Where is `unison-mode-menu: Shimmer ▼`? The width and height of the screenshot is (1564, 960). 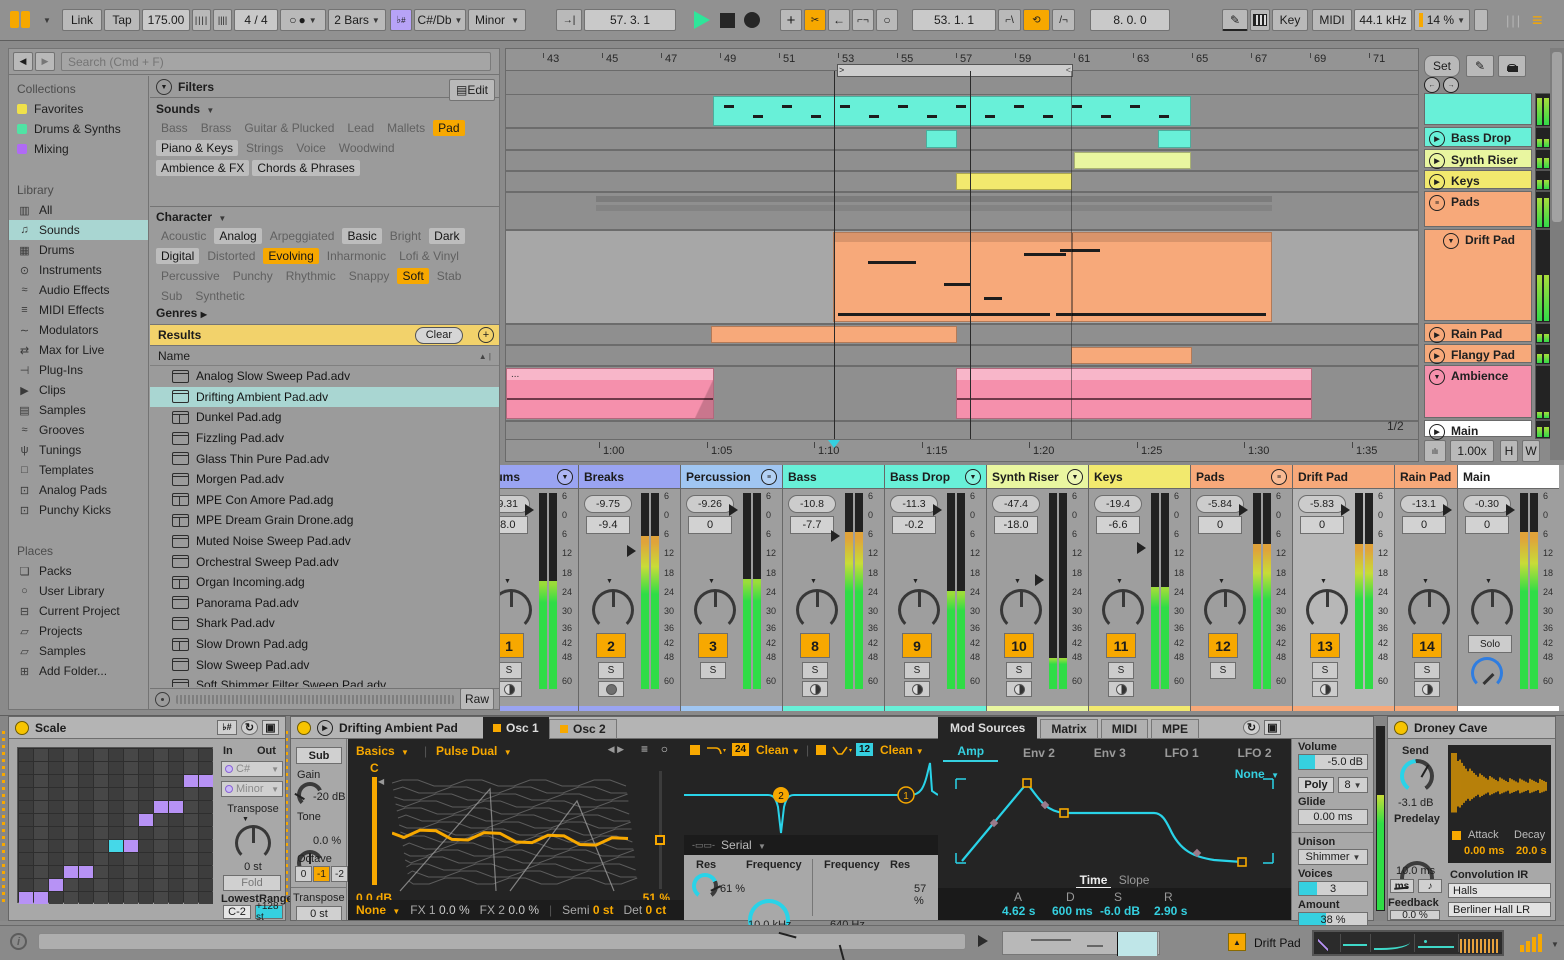 unison-mode-menu: Shimmer ▼ is located at coordinates (1333, 857).